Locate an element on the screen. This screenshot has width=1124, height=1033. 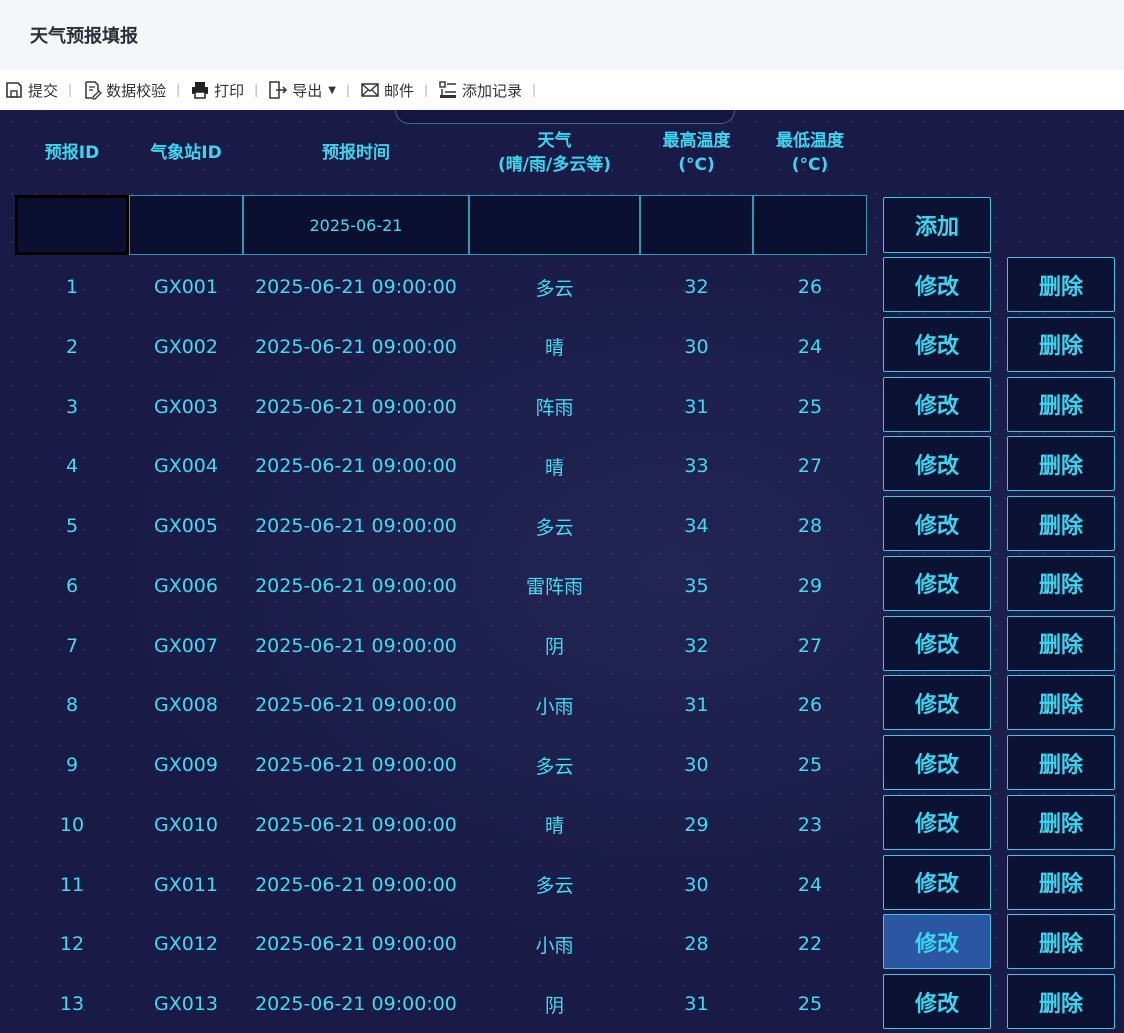
cell-forecast-id: 5 is located at coordinates (72, 526).